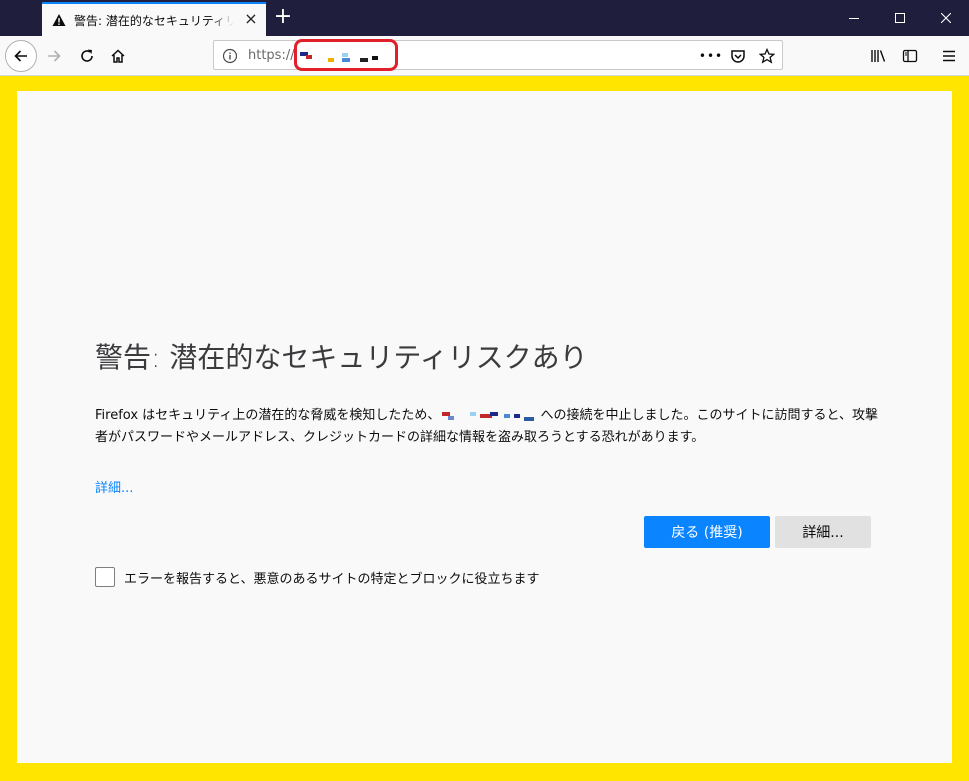 This screenshot has height=781, width=969. What do you see at coordinates (59, 20) in the screenshot?
I see `warning-icon` at bounding box center [59, 20].